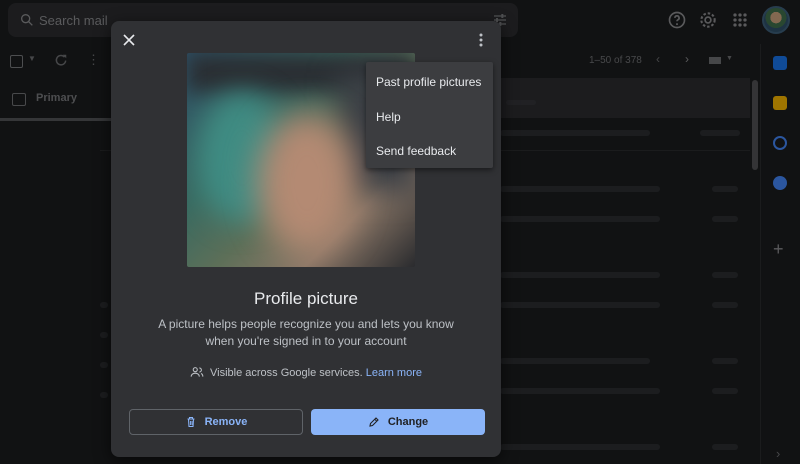 Image resolution: width=800 pixels, height=464 pixels. I want to click on more-vert-icon, so click(481, 40).